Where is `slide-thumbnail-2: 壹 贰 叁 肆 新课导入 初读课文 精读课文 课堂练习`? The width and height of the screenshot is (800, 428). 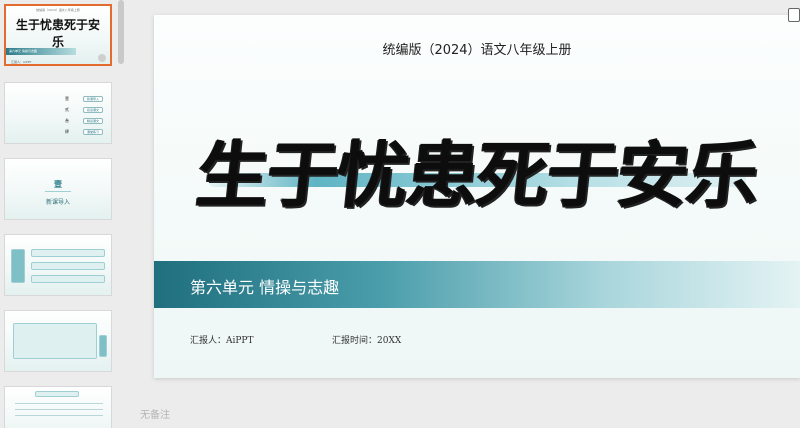
slide-thumbnail-2: 壹 贰 叁 肆 新课导入 初读课文 精读课文 课堂练习 is located at coordinates (58, 113).